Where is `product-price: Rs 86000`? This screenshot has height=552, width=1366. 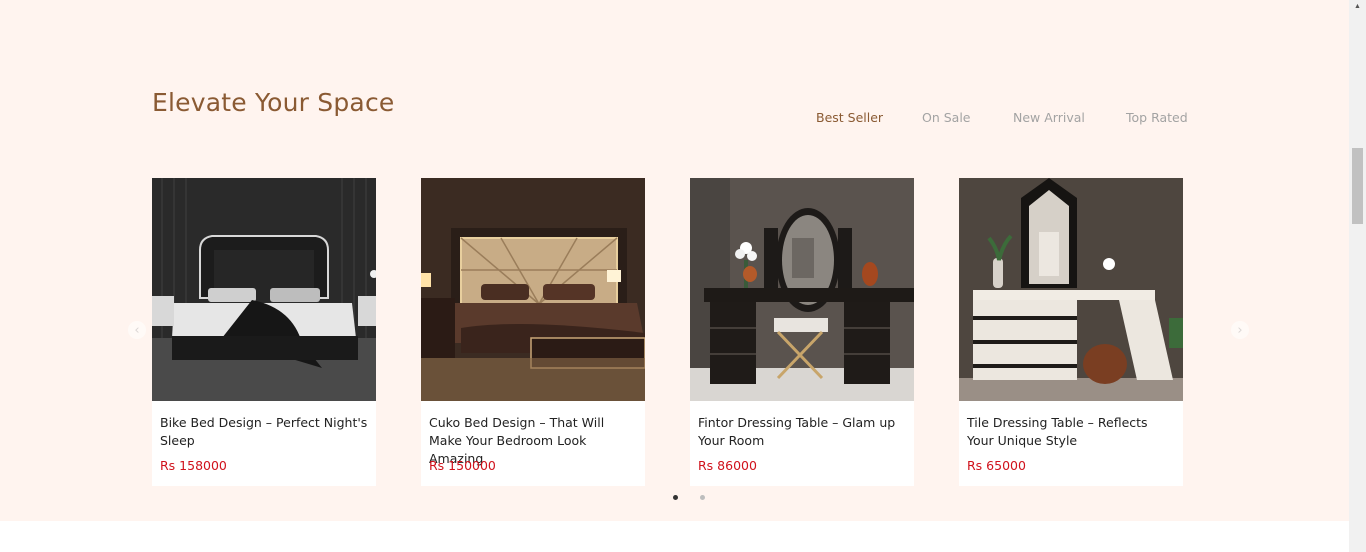 product-price: Rs 86000 is located at coordinates (727, 465).